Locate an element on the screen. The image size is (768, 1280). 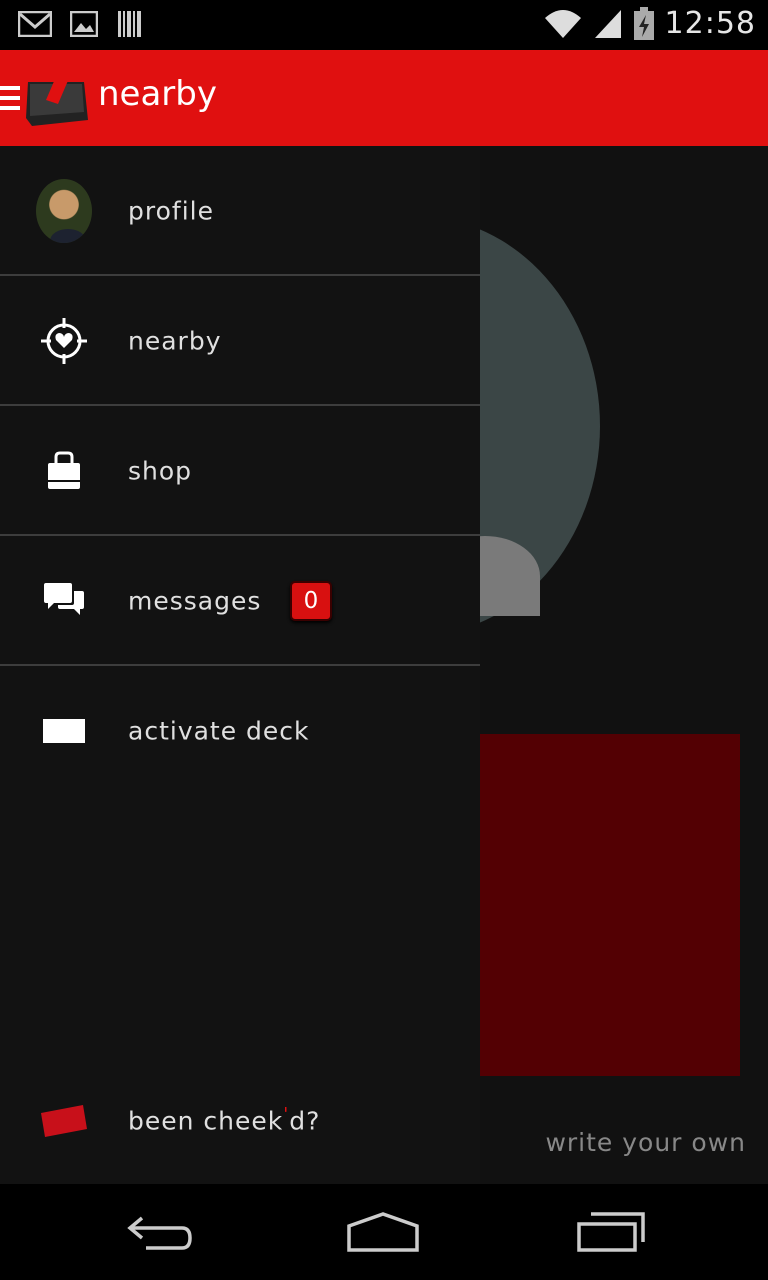
recent-apps-icon is located at coordinates (611, 1232).